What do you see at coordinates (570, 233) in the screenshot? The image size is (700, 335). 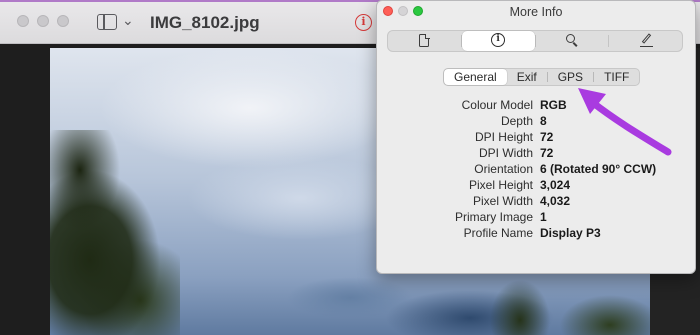 I see `metadata-value: Display P3` at bounding box center [570, 233].